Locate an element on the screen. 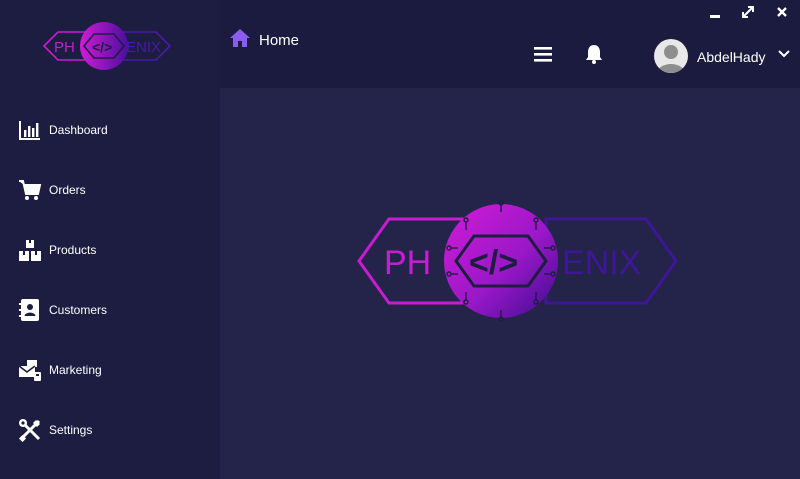  sidebar-item-marketing: Marketing is located at coordinates (110, 370).